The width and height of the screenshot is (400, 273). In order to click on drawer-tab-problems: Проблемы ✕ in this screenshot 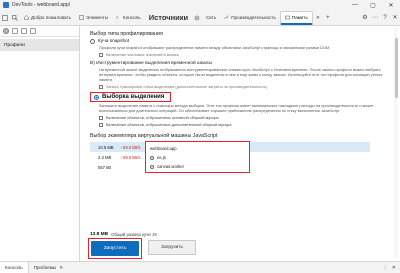, I will do `click(48, 267)`.